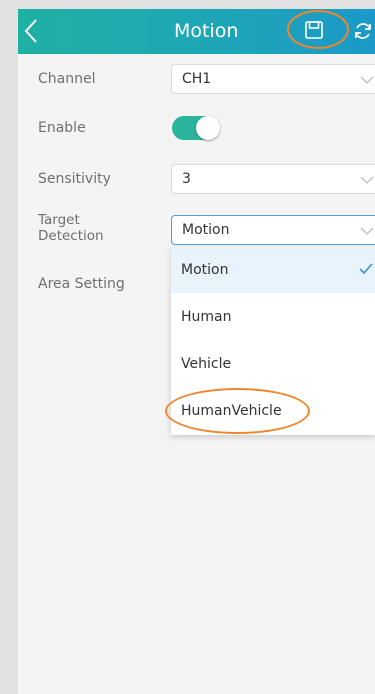 The width and height of the screenshot is (375, 694). What do you see at coordinates (273, 364) in the screenshot?
I see `option-vehicle: Vehicle` at bounding box center [273, 364].